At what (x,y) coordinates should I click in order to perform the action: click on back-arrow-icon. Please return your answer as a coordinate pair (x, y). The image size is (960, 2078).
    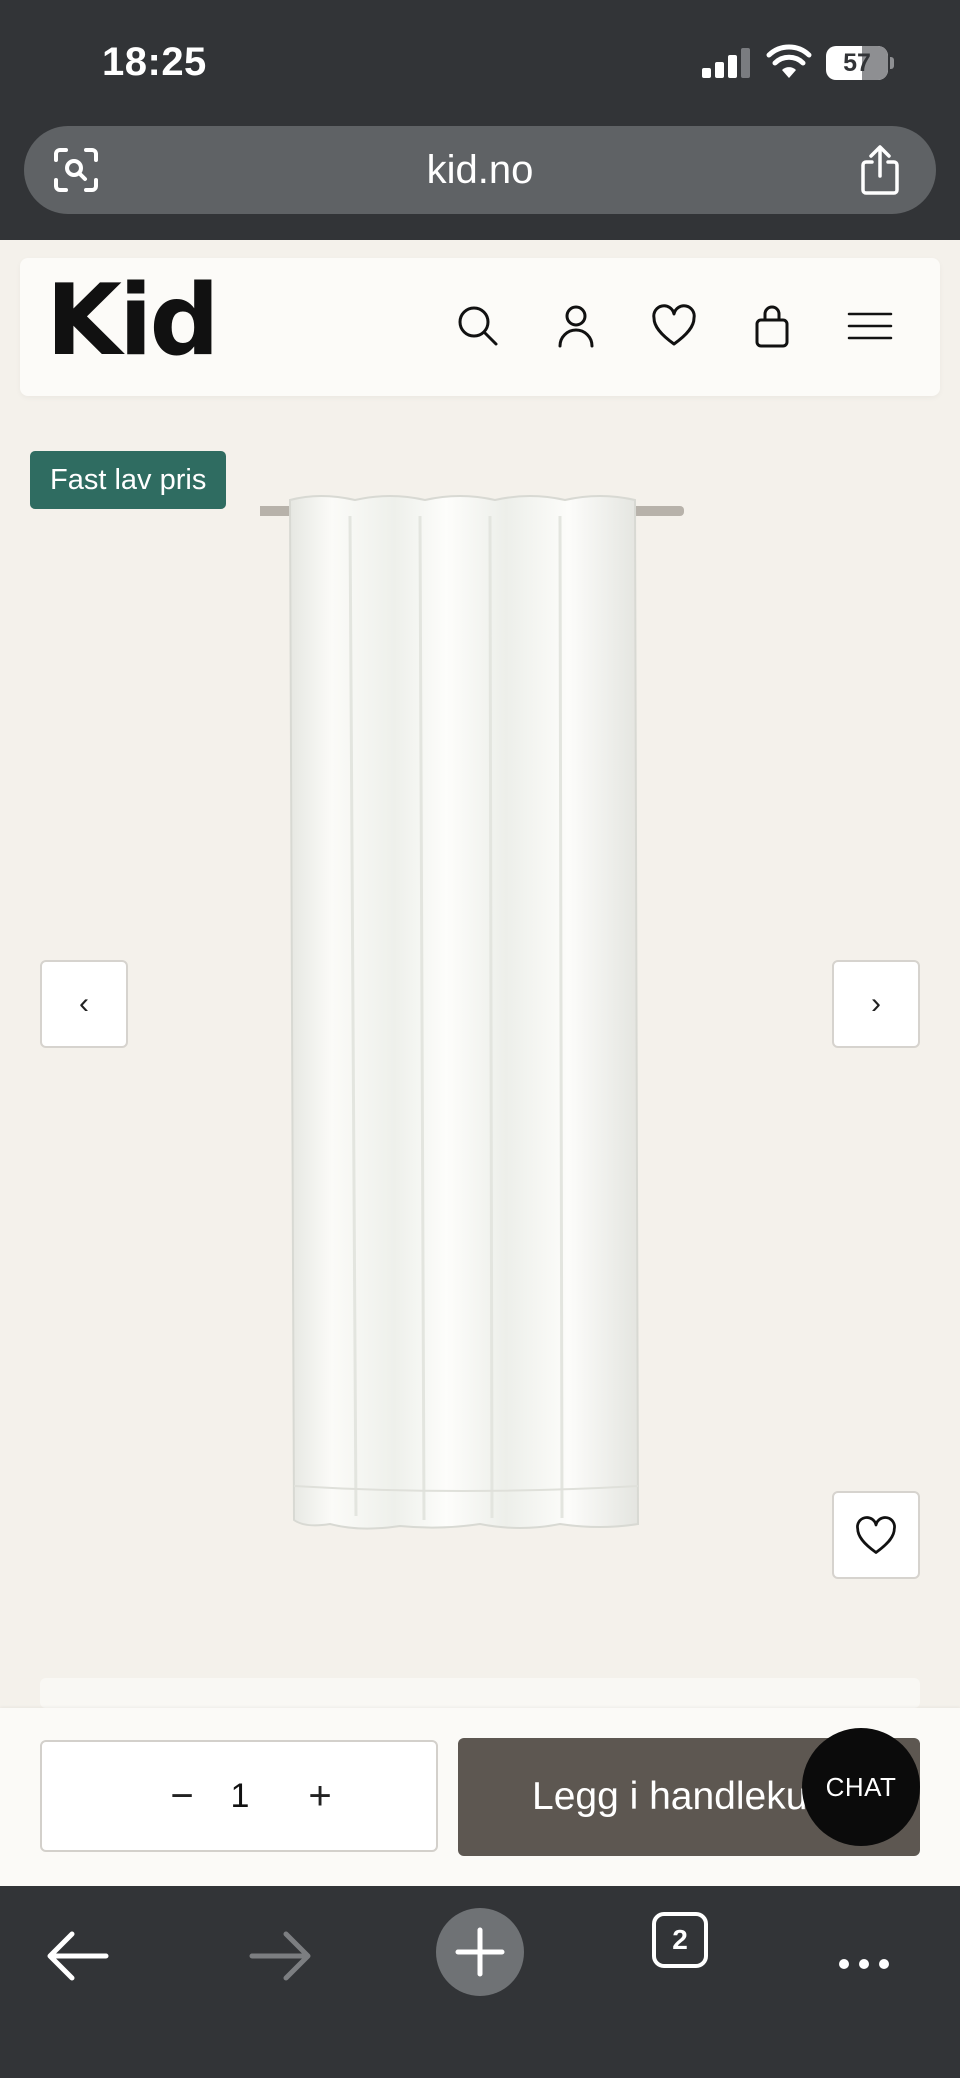
    Looking at the image, I should click on (78, 1956).